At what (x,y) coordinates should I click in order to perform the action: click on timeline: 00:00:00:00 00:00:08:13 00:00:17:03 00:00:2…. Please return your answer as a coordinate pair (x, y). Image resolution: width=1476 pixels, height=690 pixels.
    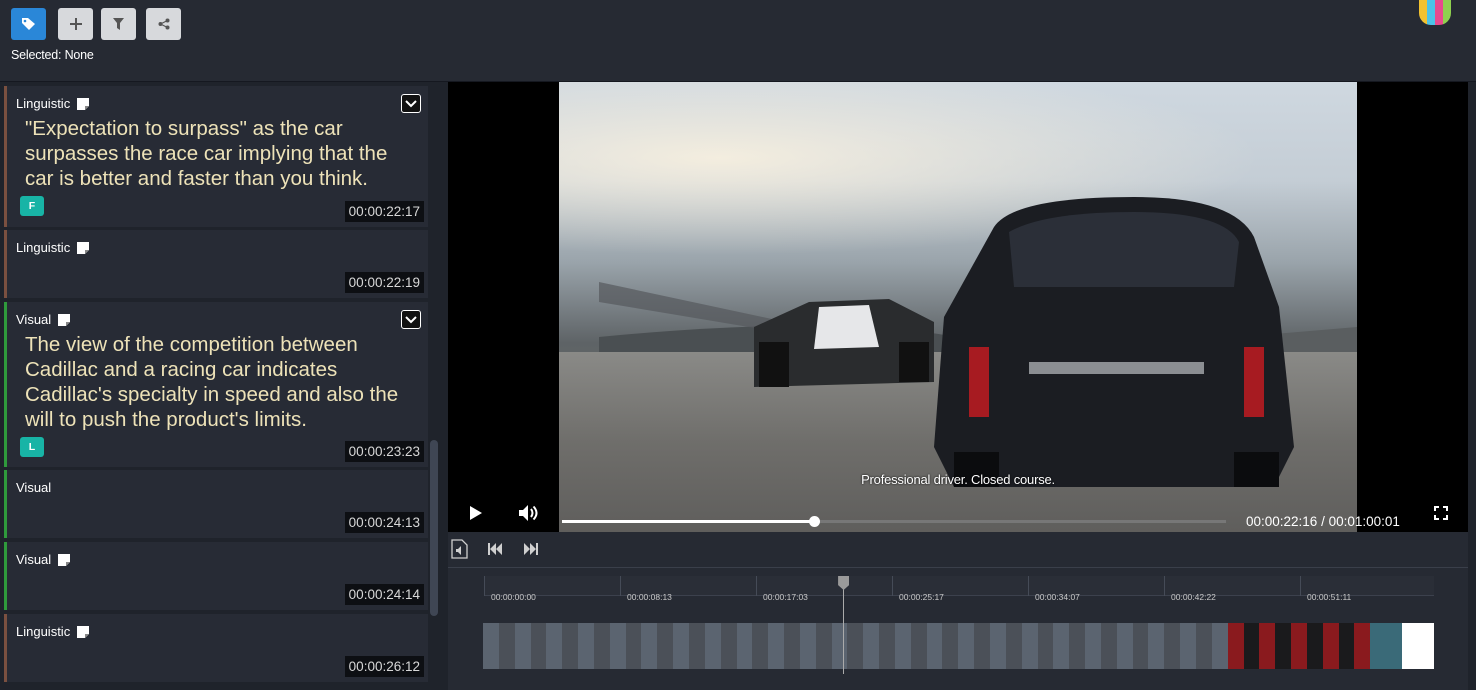
    Looking at the image, I should click on (958, 629).